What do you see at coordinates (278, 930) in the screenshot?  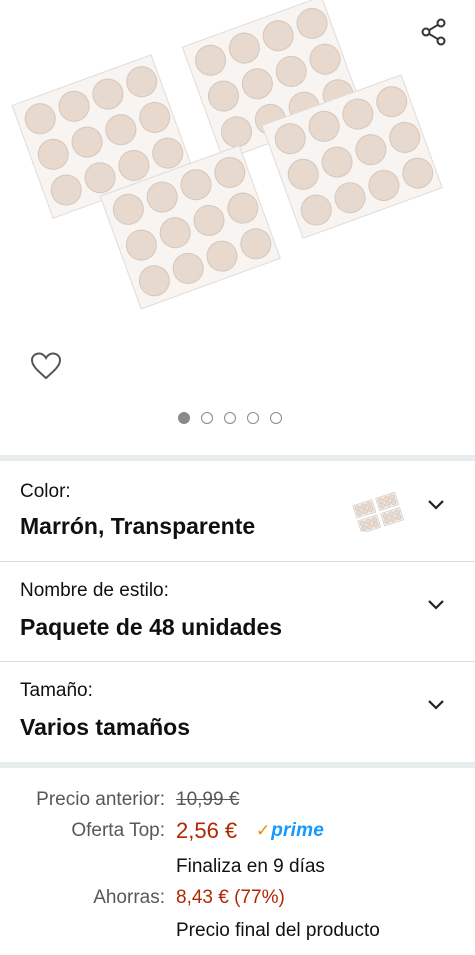 I see `final-price-note: Precio final del producto` at bounding box center [278, 930].